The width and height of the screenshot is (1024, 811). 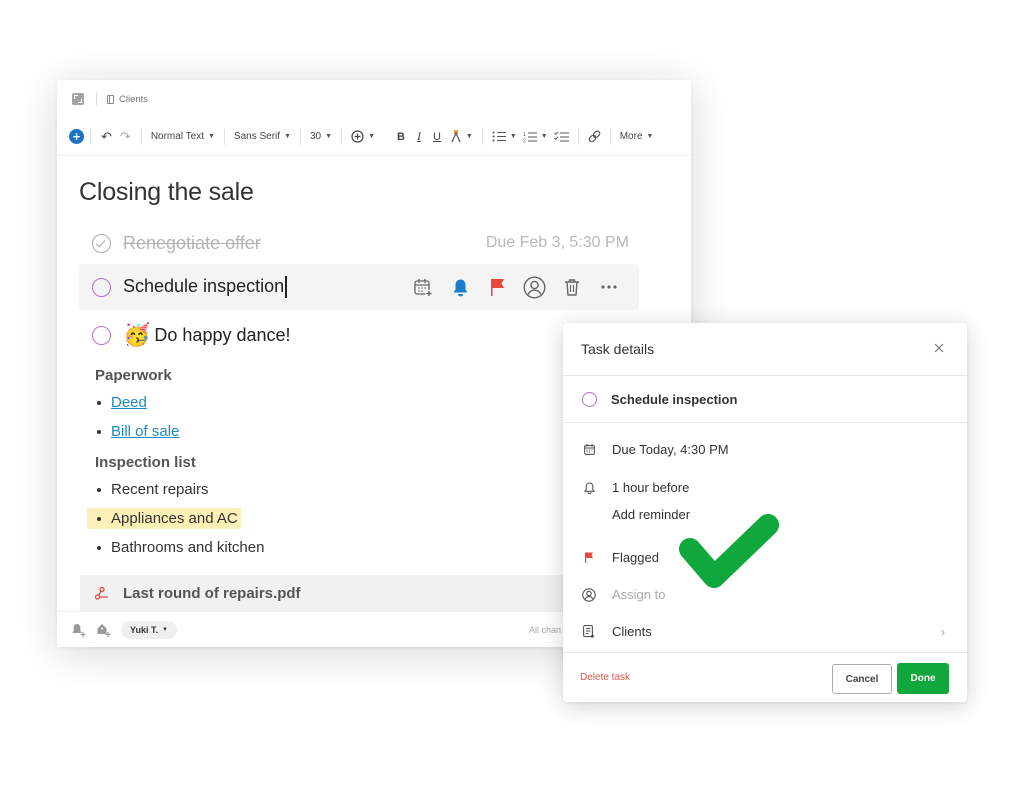 I want to click on reminder-text: 1 hour before, so click(x=651, y=487).